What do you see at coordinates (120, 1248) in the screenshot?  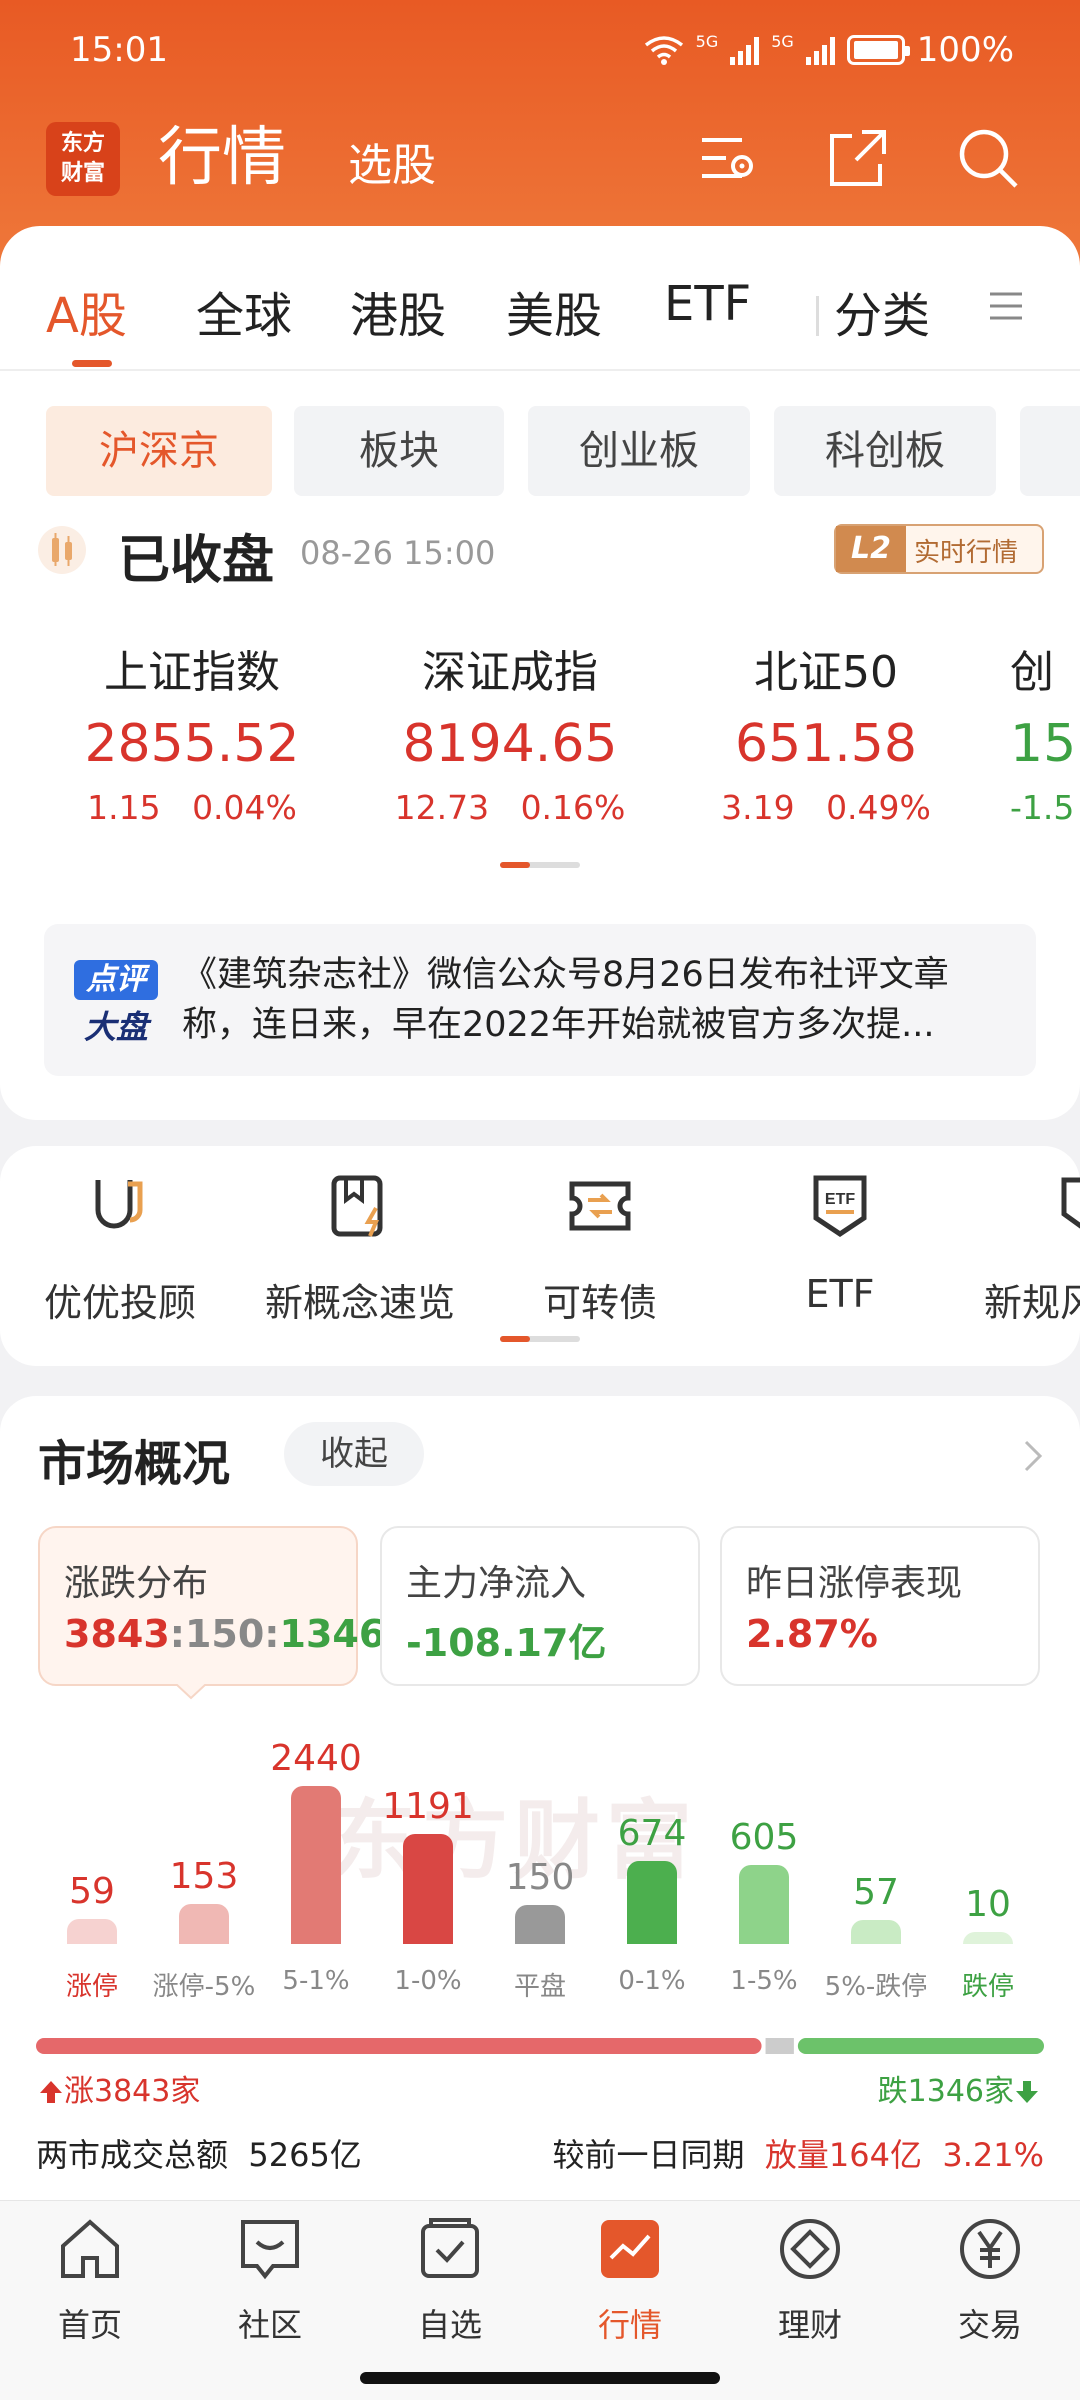 I see `shortcut-advisor: 优优投顾` at bounding box center [120, 1248].